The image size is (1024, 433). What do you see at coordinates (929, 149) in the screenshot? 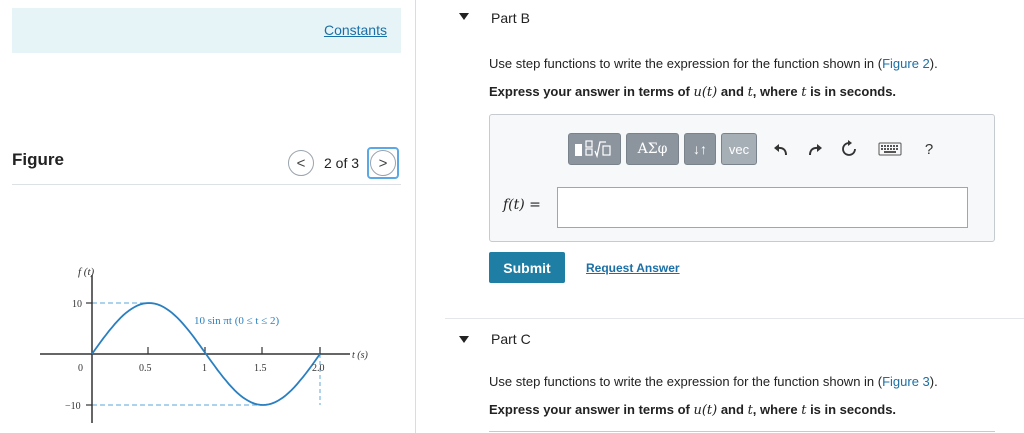
I see `help-button: ?` at bounding box center [929, 149].